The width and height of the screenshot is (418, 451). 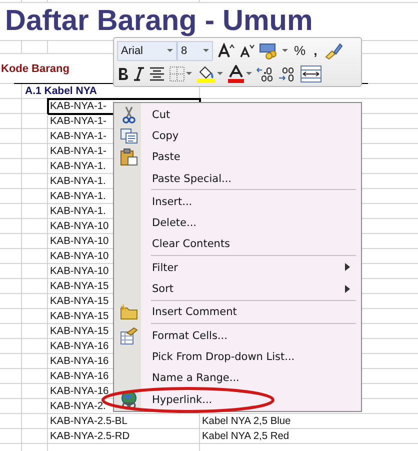 I want to click on table-cell: Kabel NYA 2,5 Red, so click(x=309, y=436).